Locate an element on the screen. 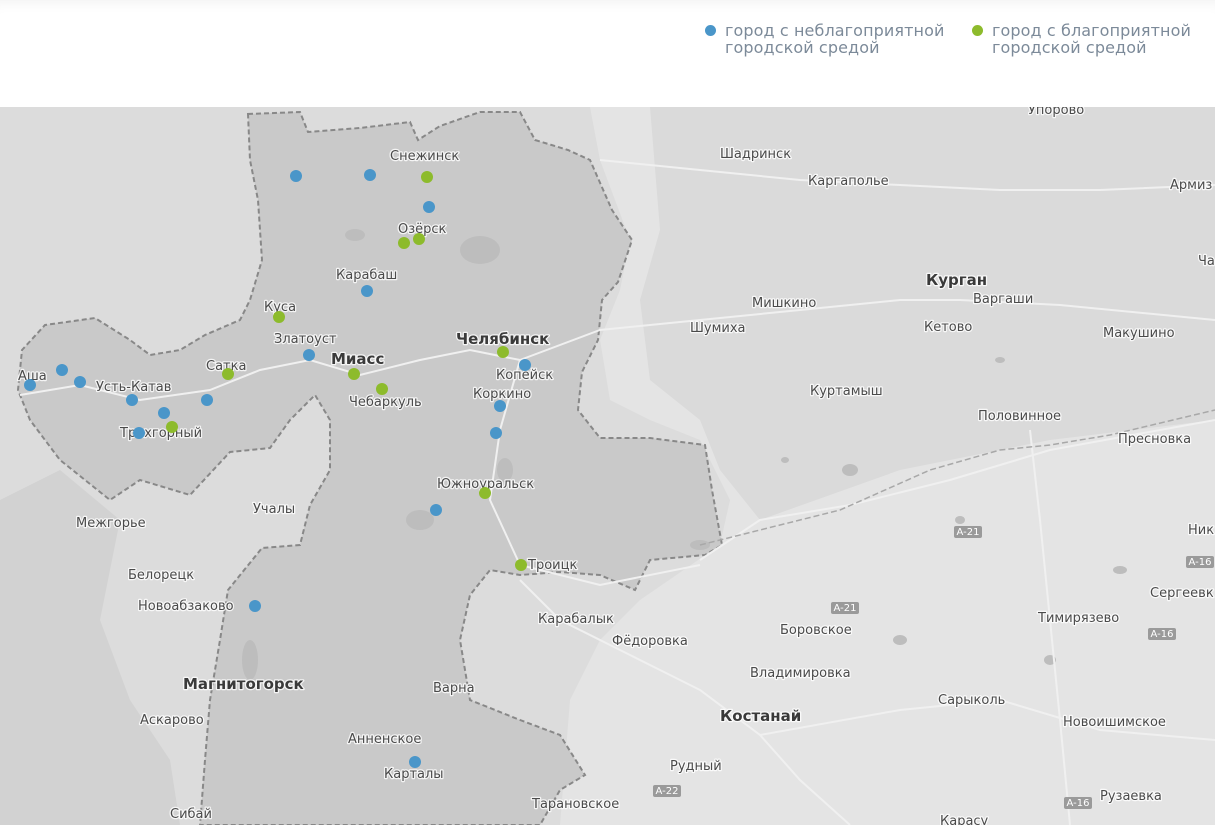 The height and width of the screenshot is (825, 1215). city-label: Карталы is located at coordinates (414, 774).